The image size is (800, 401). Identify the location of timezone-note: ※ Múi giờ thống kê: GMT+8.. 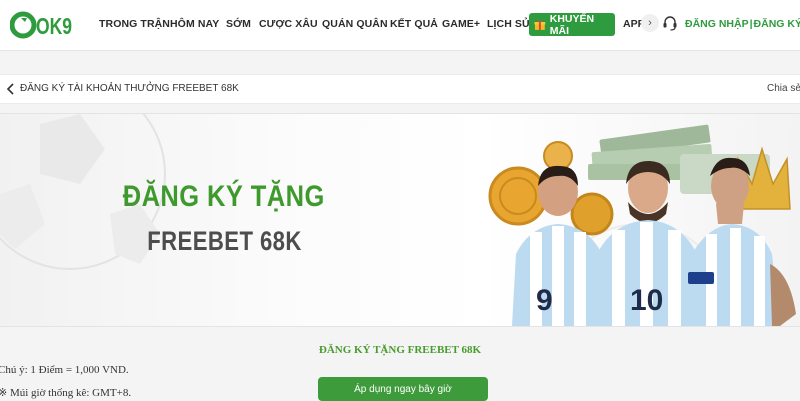
(66, 393).